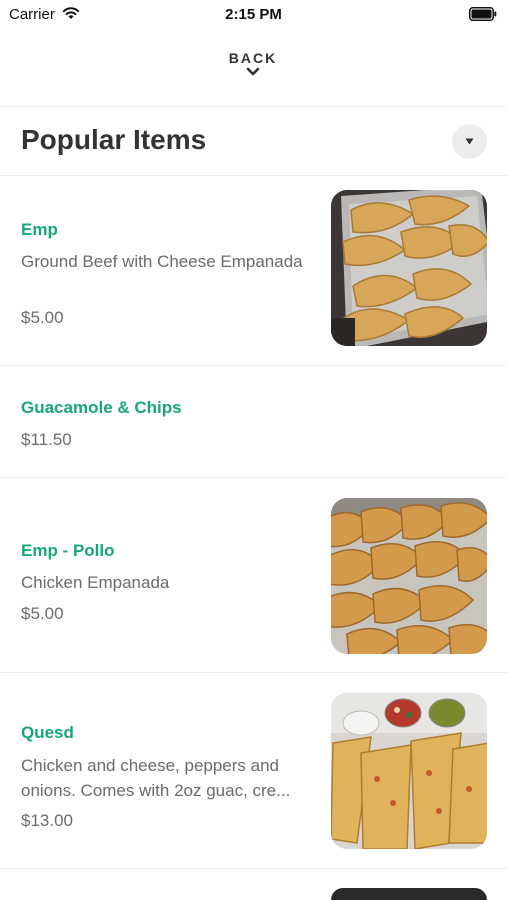 The height and width of the screenshot is (900, 507). I want to click on back-button: BACK, so click(253, 71).